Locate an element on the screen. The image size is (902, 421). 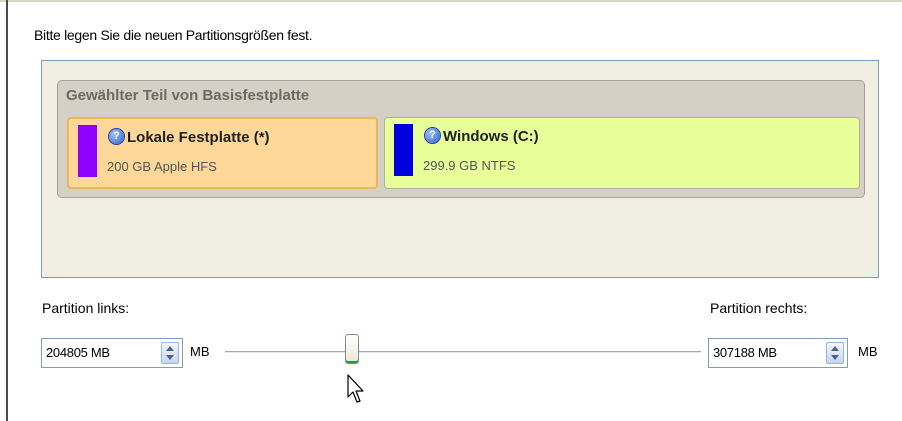
partition-left-size-input: 204805 MB is located at coordinates (112, 353).